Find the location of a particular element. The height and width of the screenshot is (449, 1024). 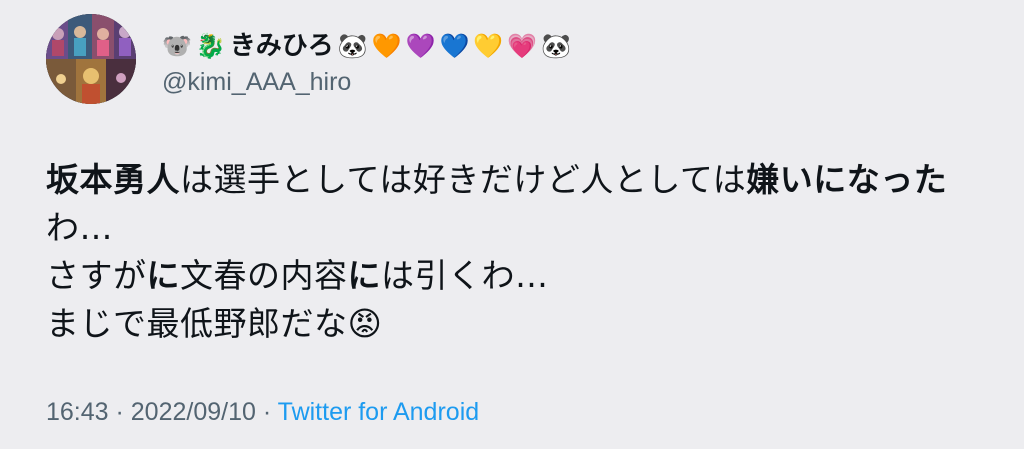

tweet-text-line-1: 坂本勇人は選手としては好きだけど人としては嫌いになった is located at coordinates (521, 180).